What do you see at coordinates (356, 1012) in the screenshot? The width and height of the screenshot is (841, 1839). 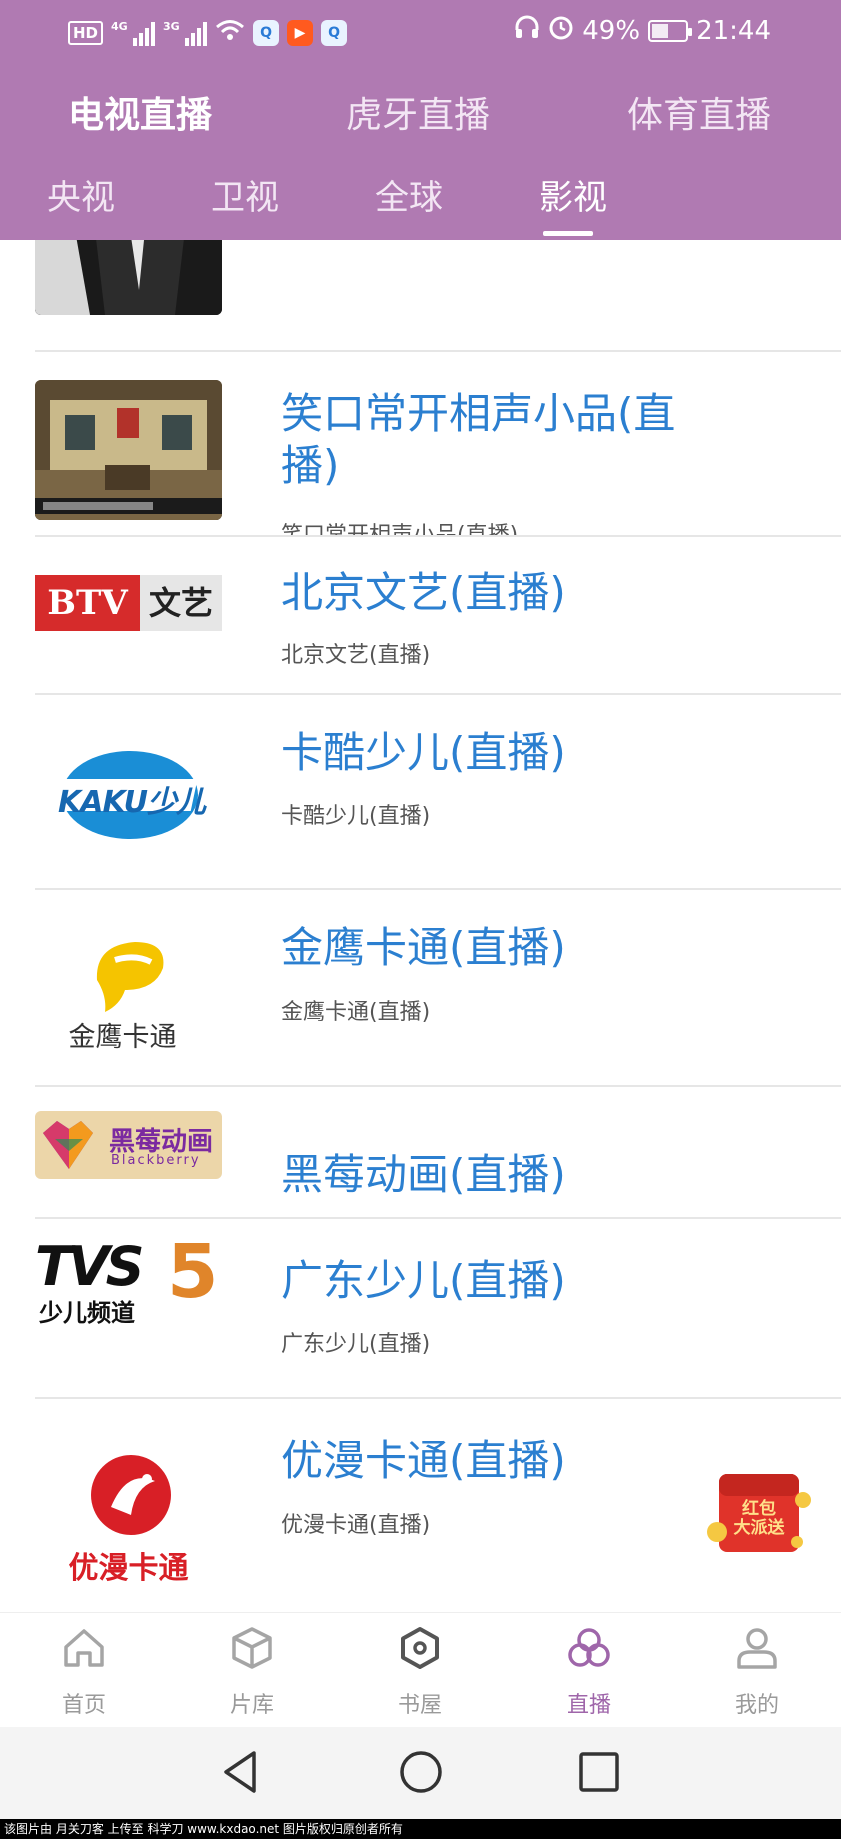 I see `channel-subtitle: 金鹰卡通(直播)` at bounding box center [356, 1012].